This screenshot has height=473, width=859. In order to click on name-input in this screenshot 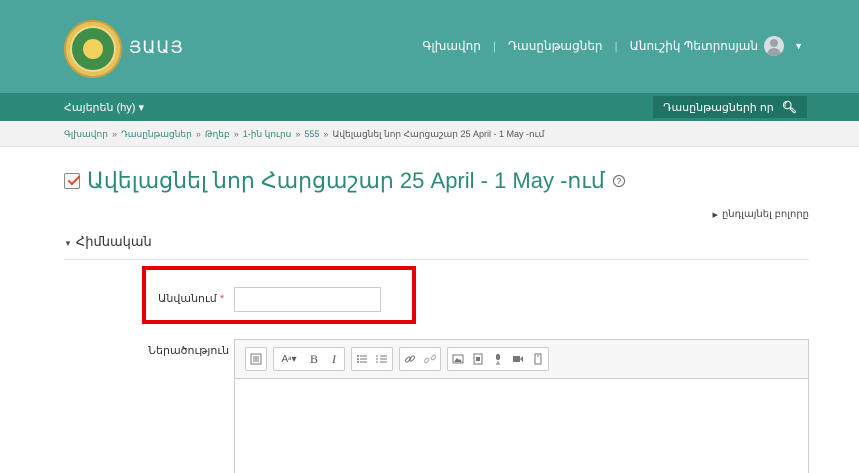, I will do `click(307, 299)`.